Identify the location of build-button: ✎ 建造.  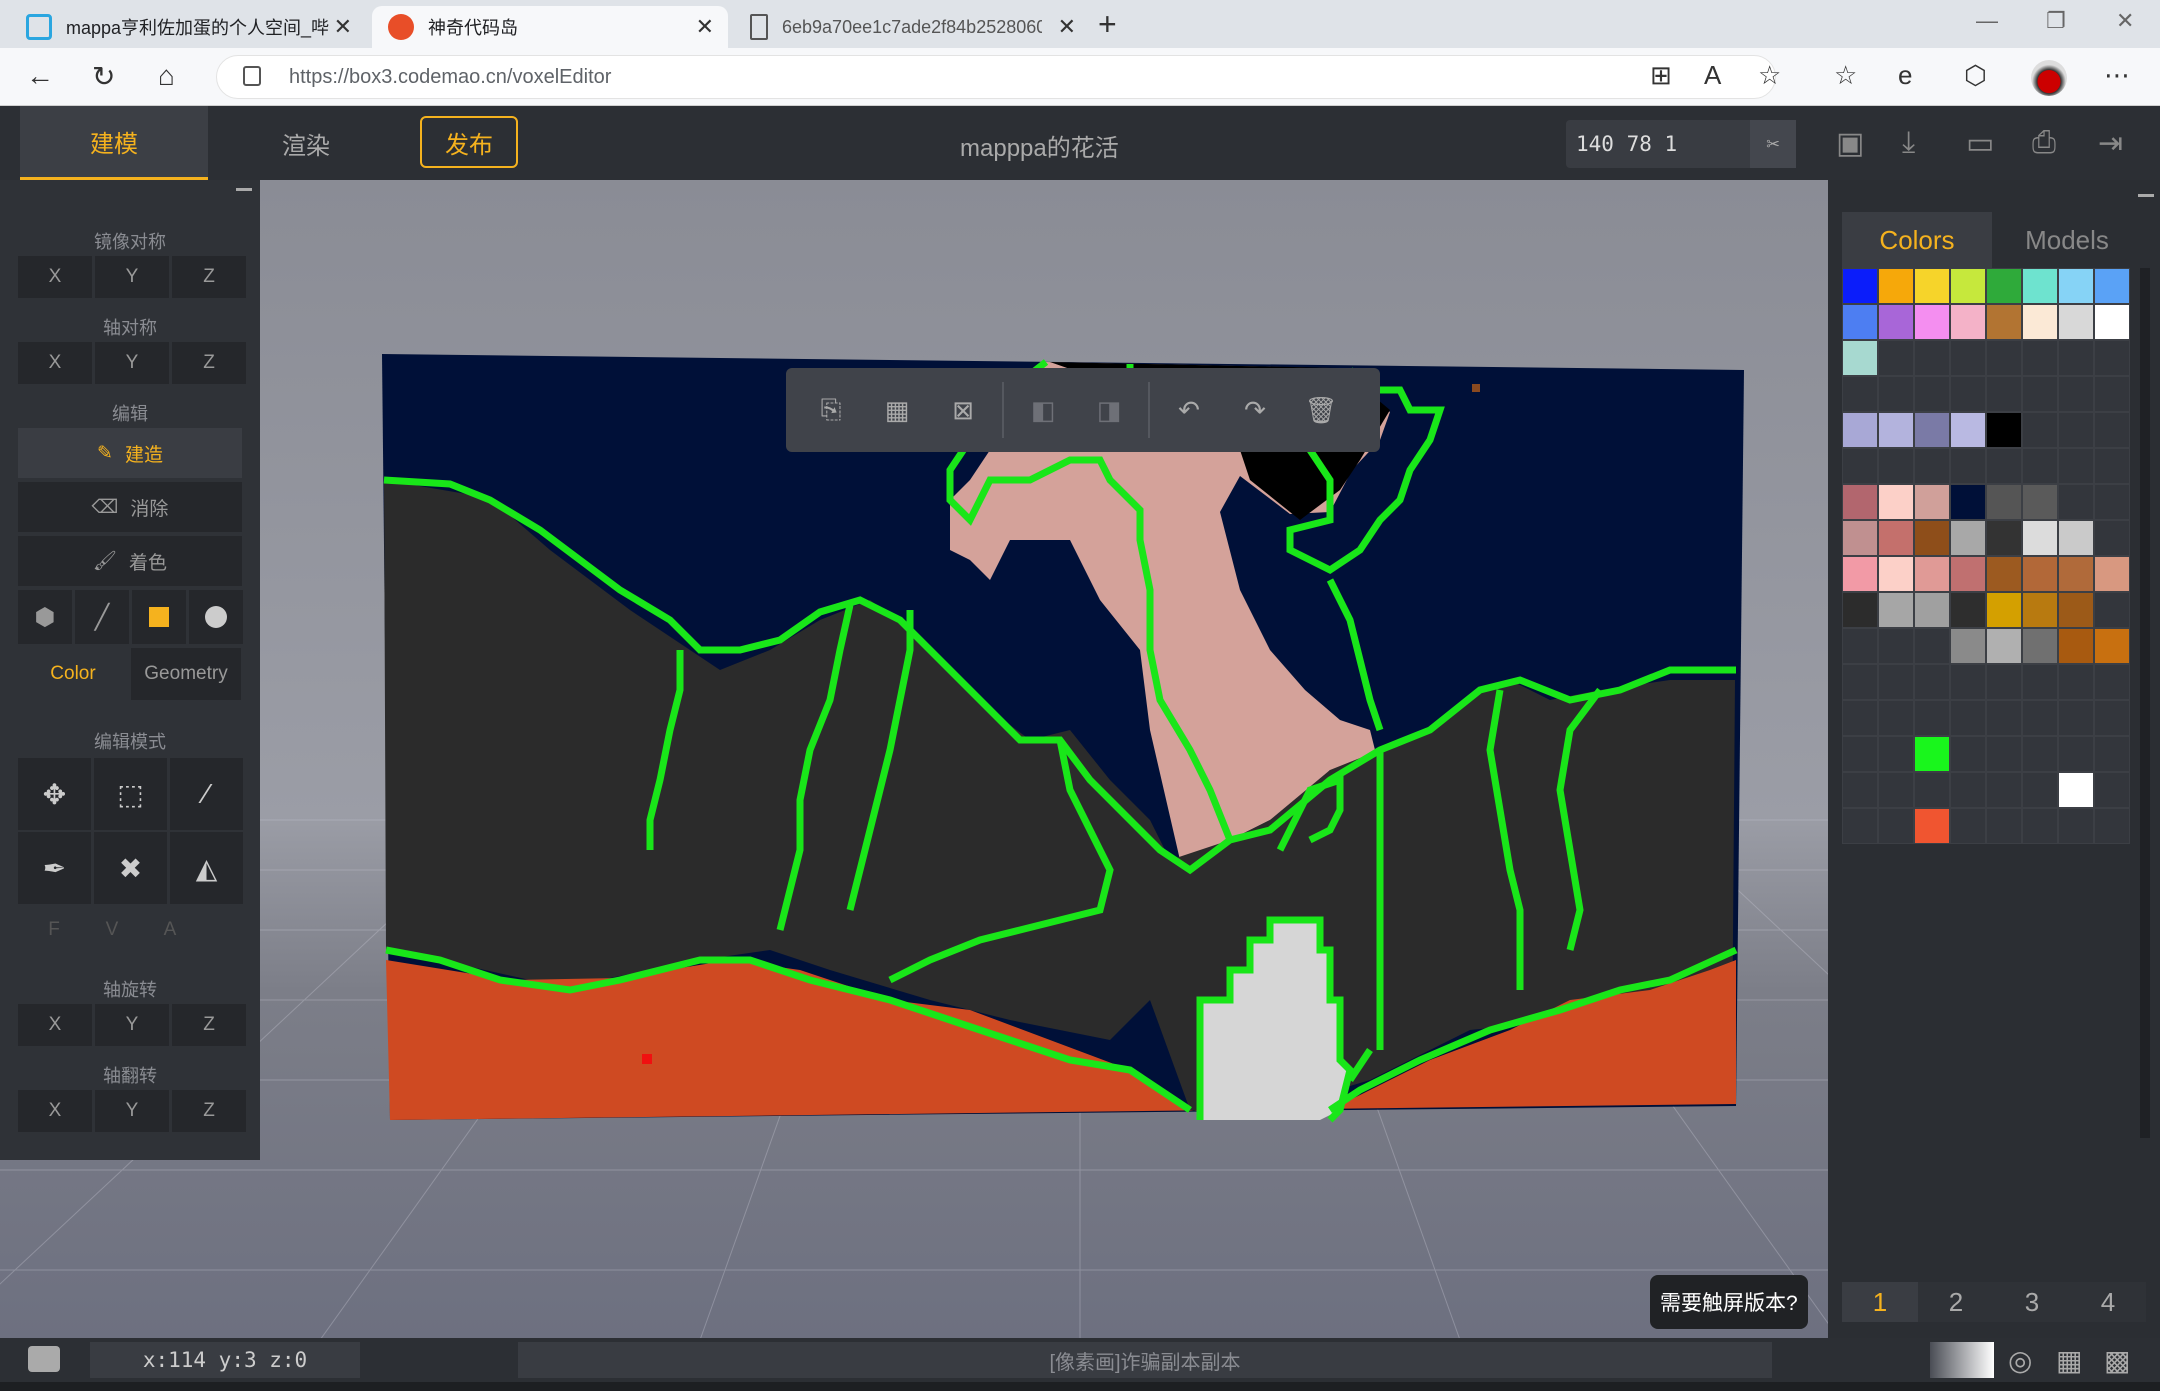
(130, 453).